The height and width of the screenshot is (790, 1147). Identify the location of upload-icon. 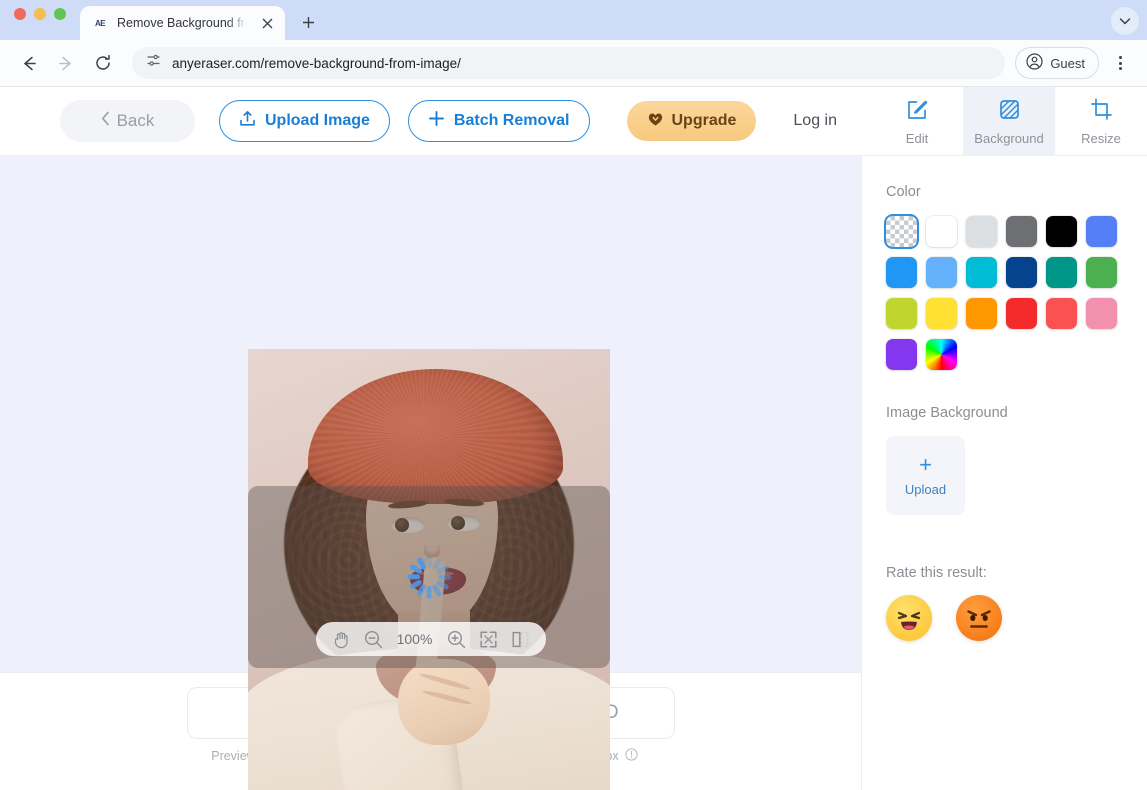
(247, 121).